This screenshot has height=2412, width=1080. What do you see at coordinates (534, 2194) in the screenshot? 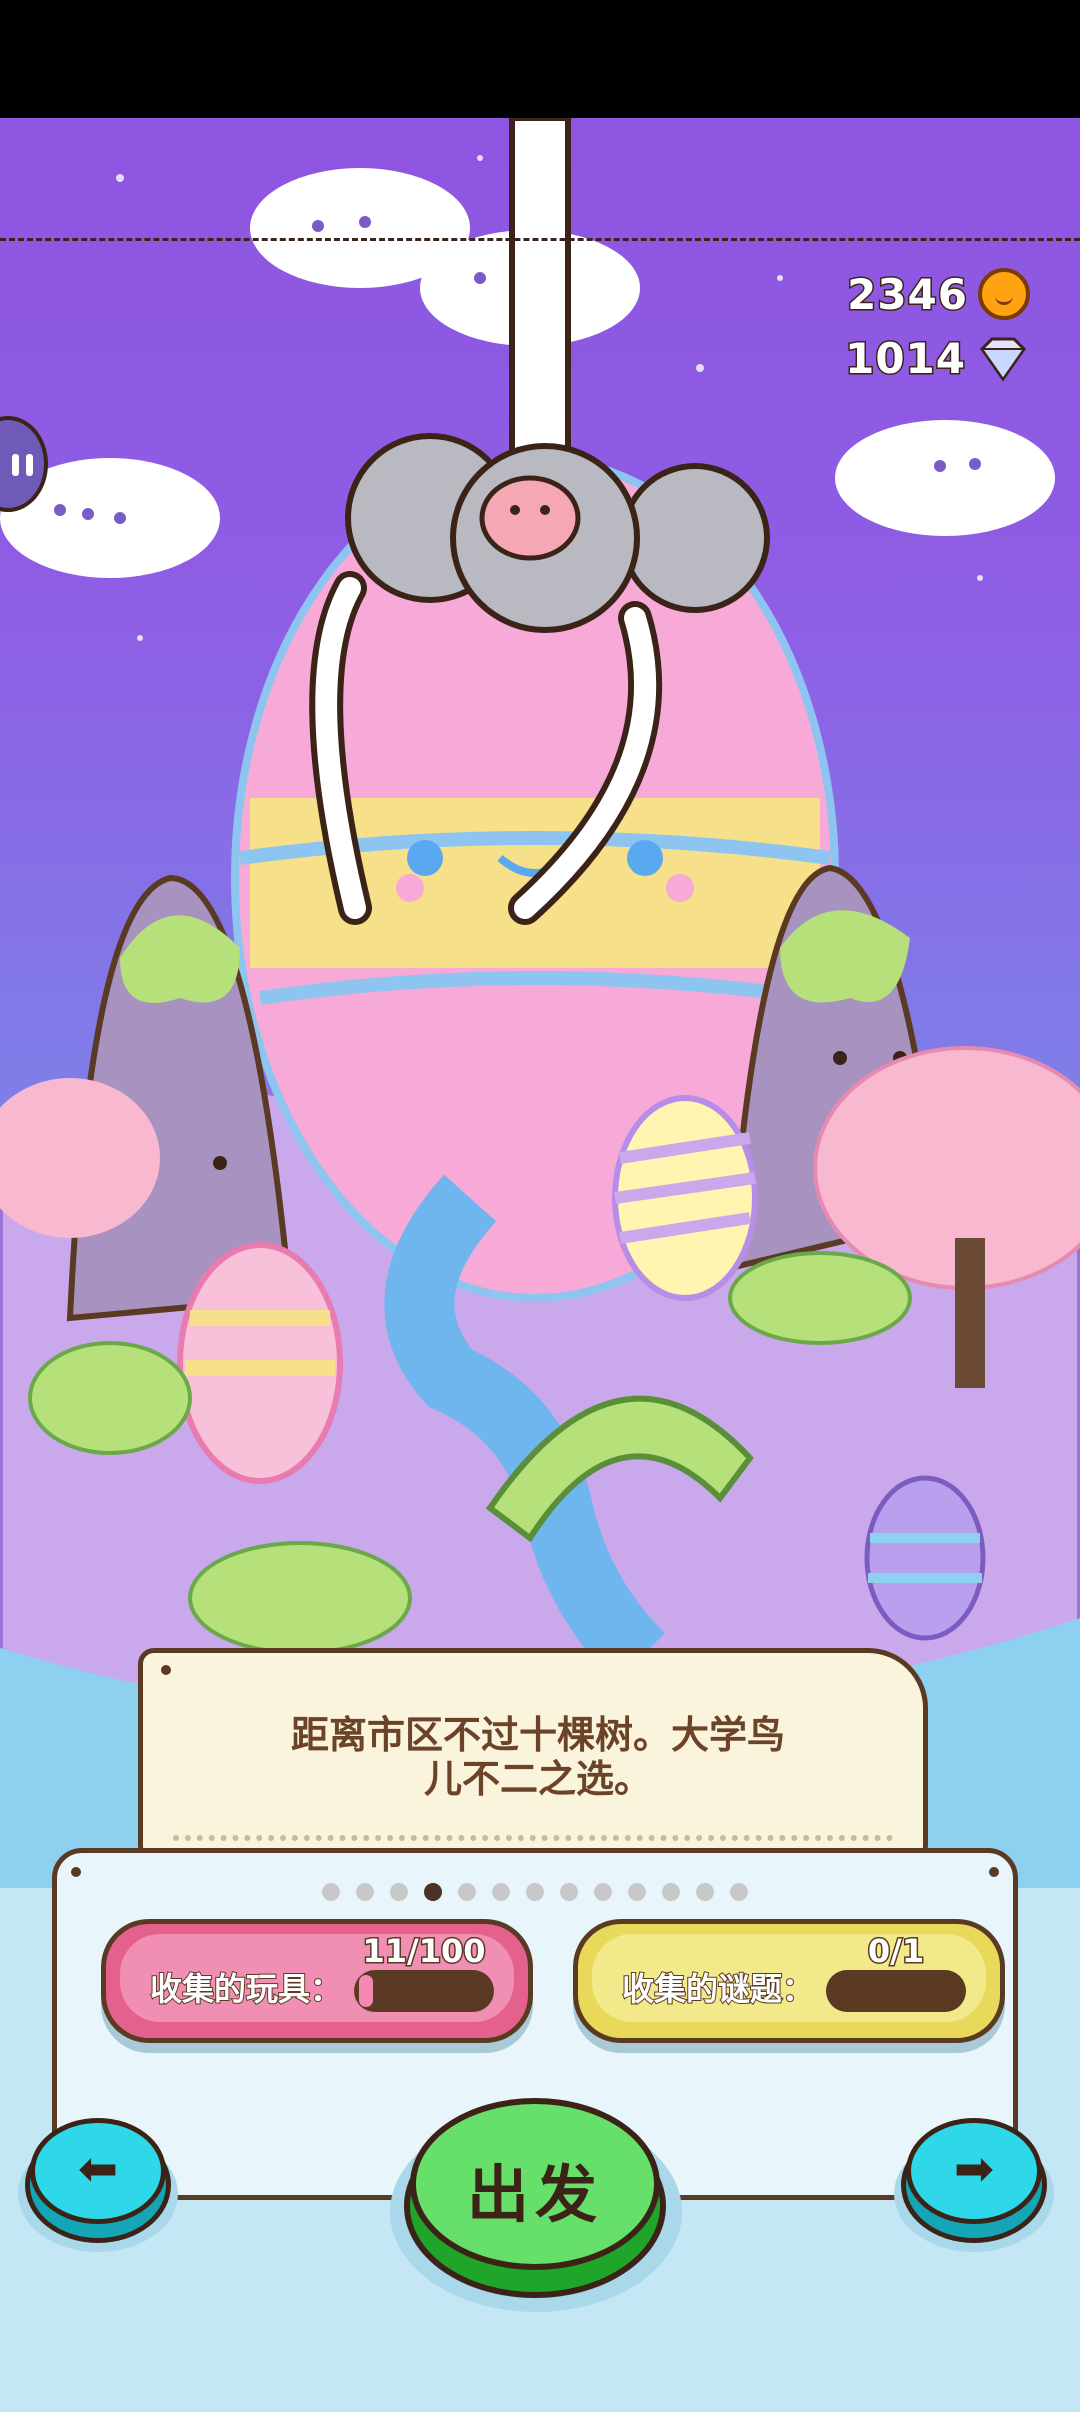
I see `start-button-label: 出发` at bounding box center [534, 2194].